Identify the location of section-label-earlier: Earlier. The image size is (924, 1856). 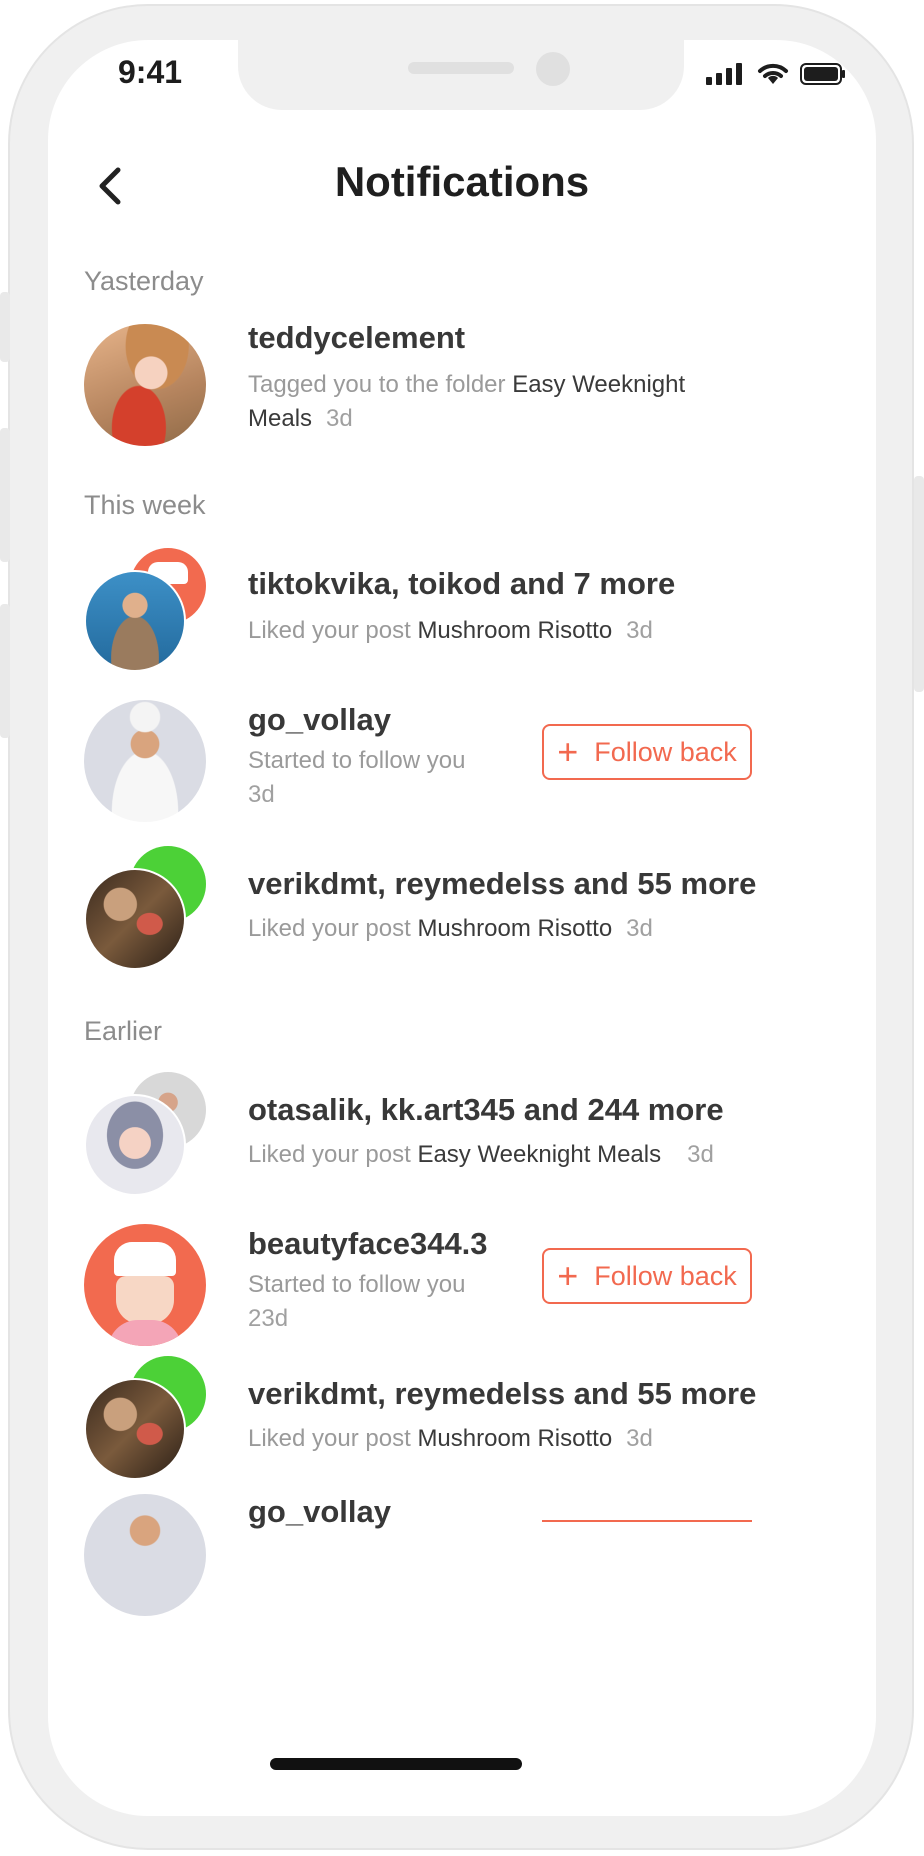
(123, 1031).